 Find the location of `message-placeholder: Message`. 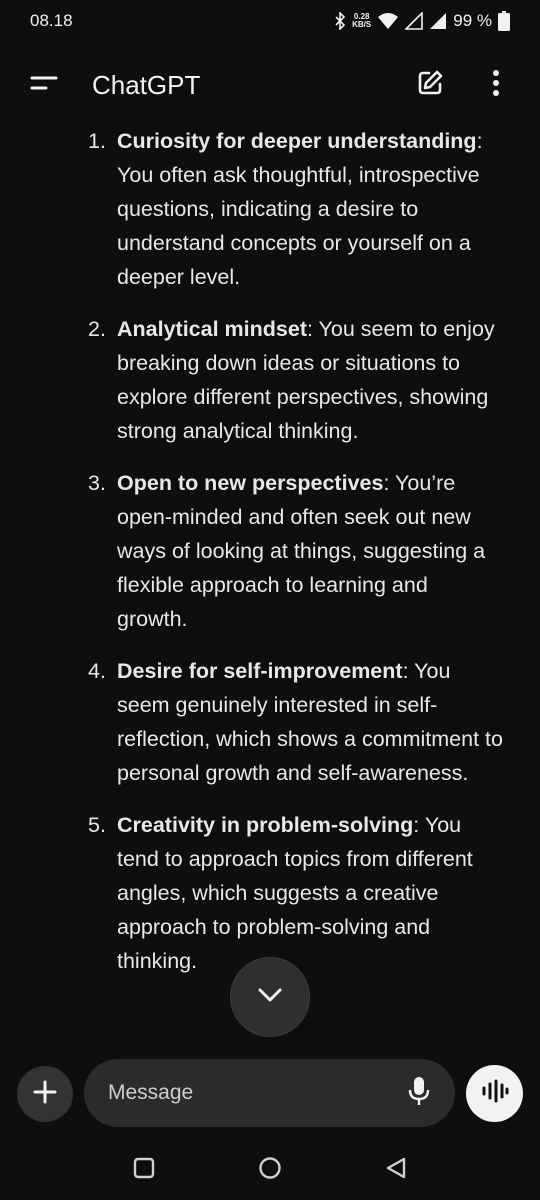

message-placeholder: Message is located at coordinates (151, 1092).